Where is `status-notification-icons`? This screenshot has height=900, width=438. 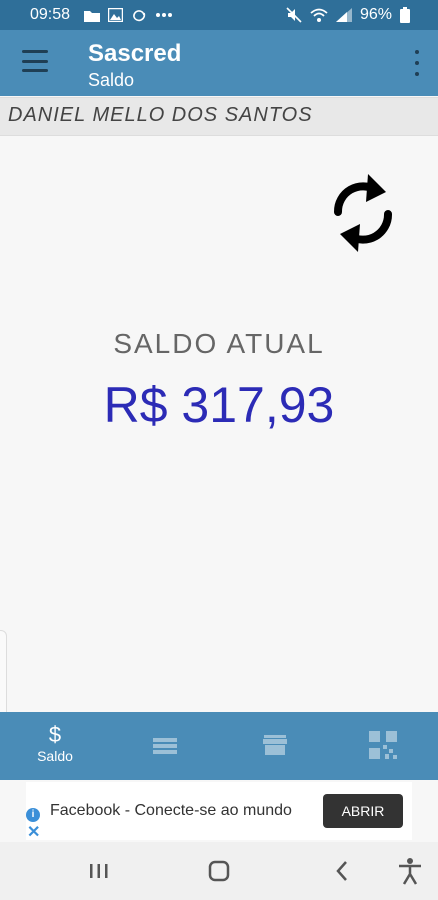 status-notification-icons is located at coordinates (128, 15).